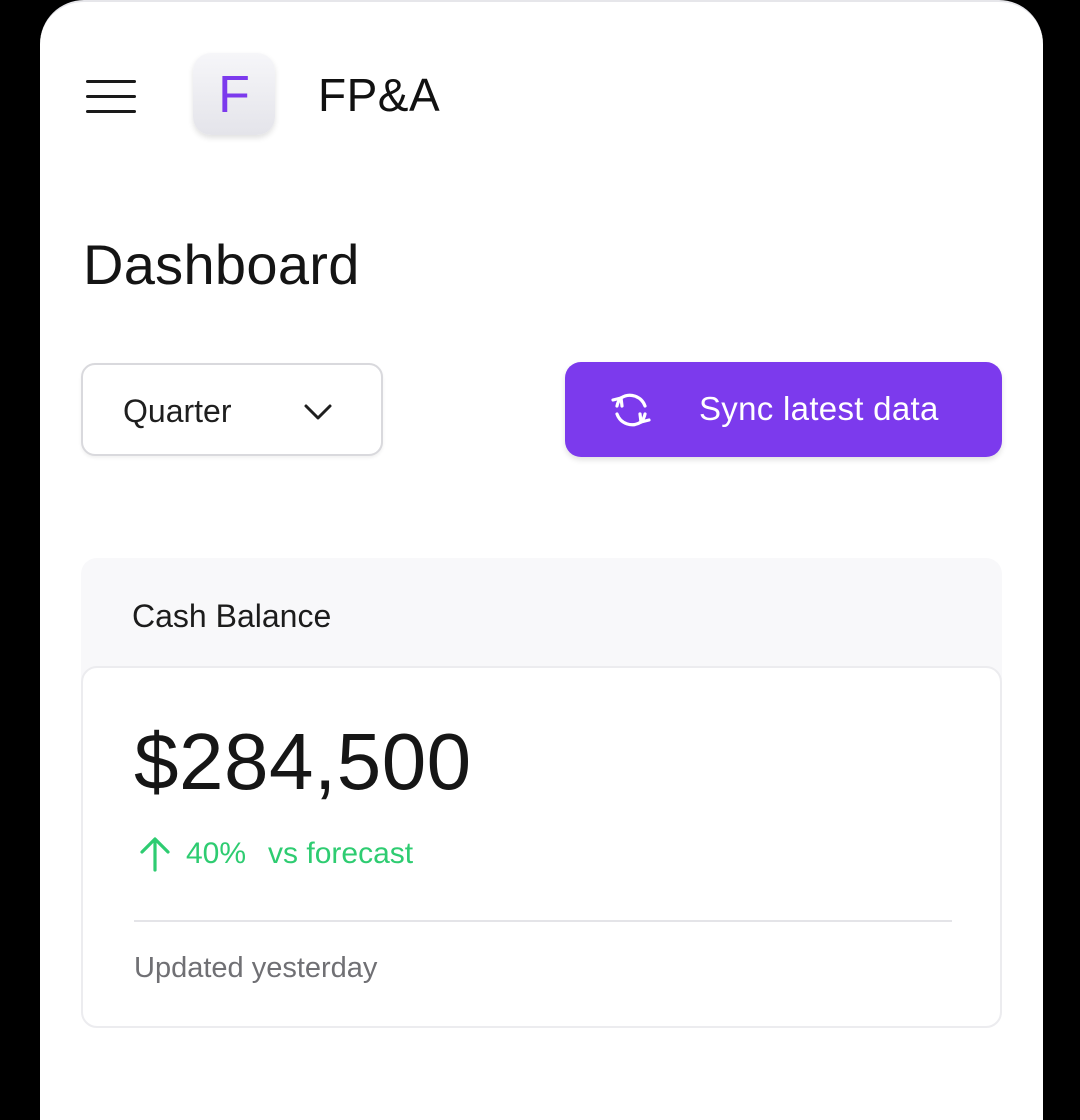 This screenshot has width=1080, height=1120. What do you see at coordinates (155, 854) in the screenshot?
I see `arrow-up-icon` at bounding box center [155, 854].